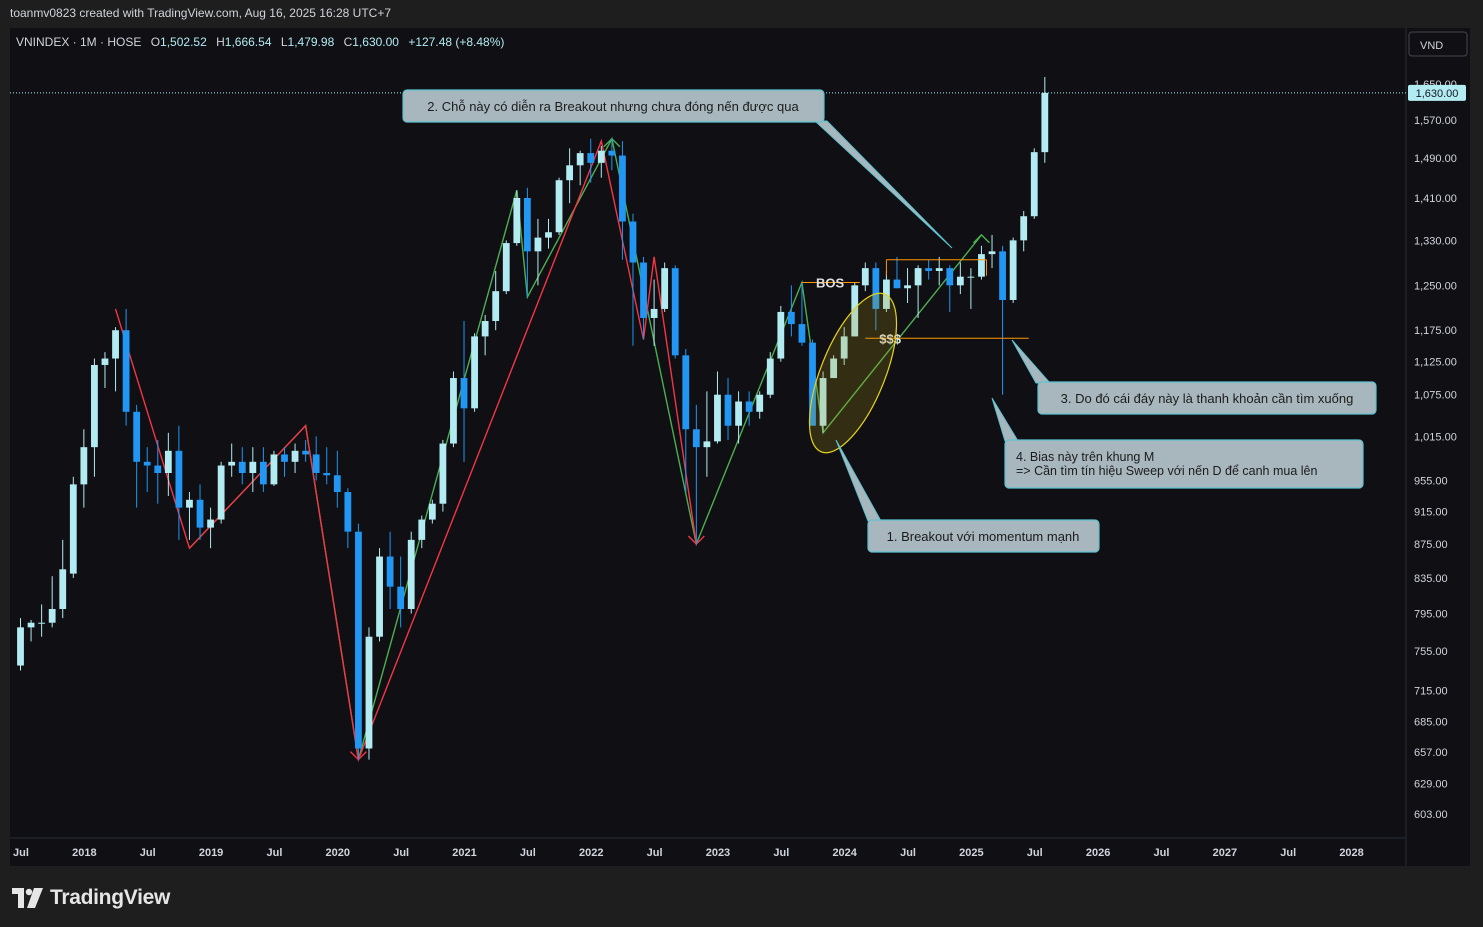 The height and width of the screenshot is (927, 1483). Describe the element at coordinates (1437, 92) in the screenshot. I see `last-price-badge: 1,630.00` at that location.